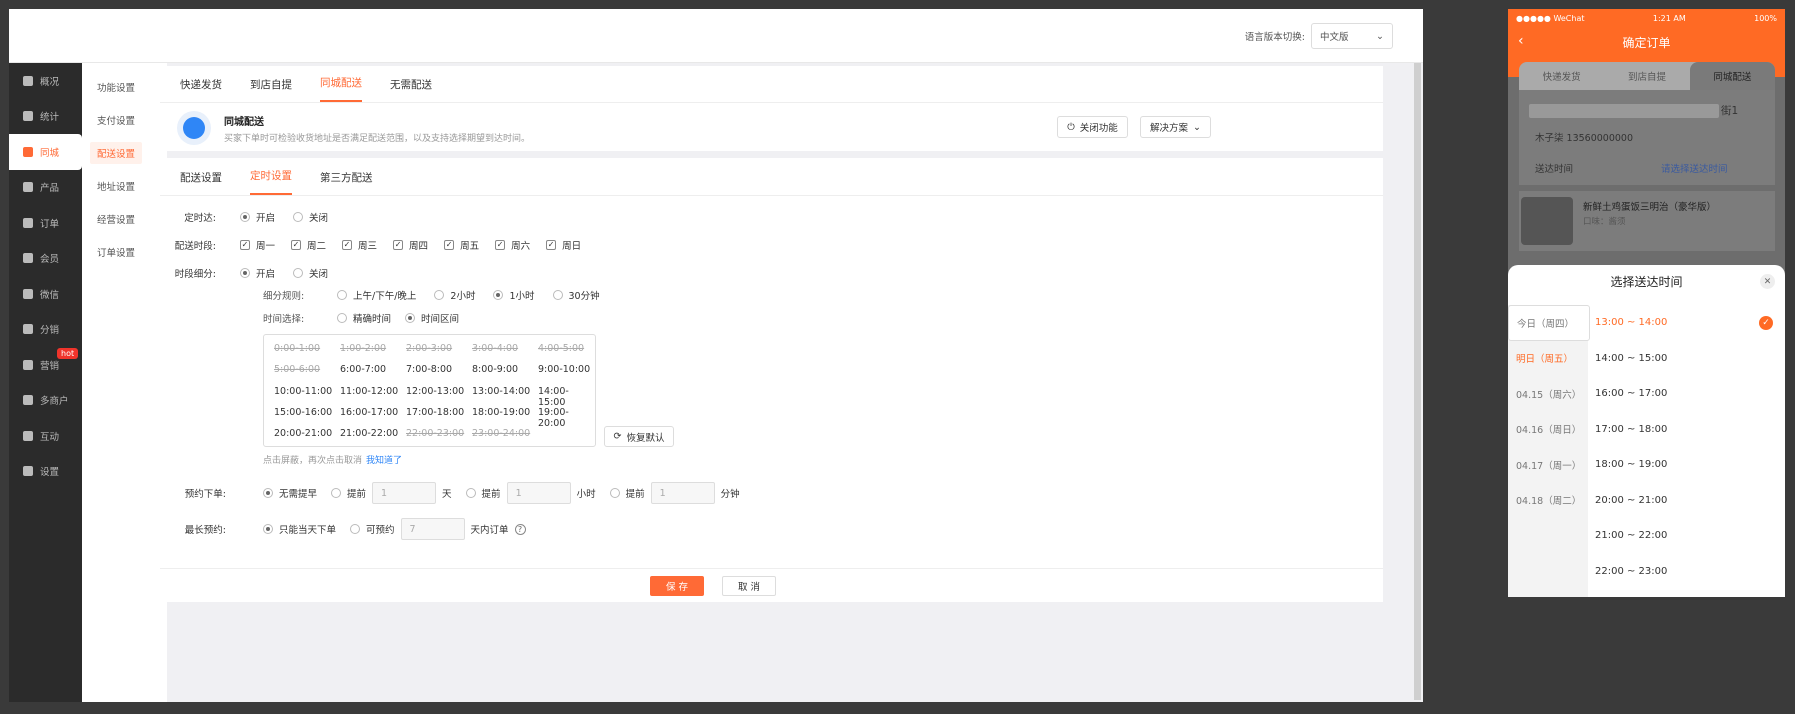 Image resolution: width=1795 pixels, height=714 pixels. I want to click on advance-minute-option: 提前, so click(627, 493).